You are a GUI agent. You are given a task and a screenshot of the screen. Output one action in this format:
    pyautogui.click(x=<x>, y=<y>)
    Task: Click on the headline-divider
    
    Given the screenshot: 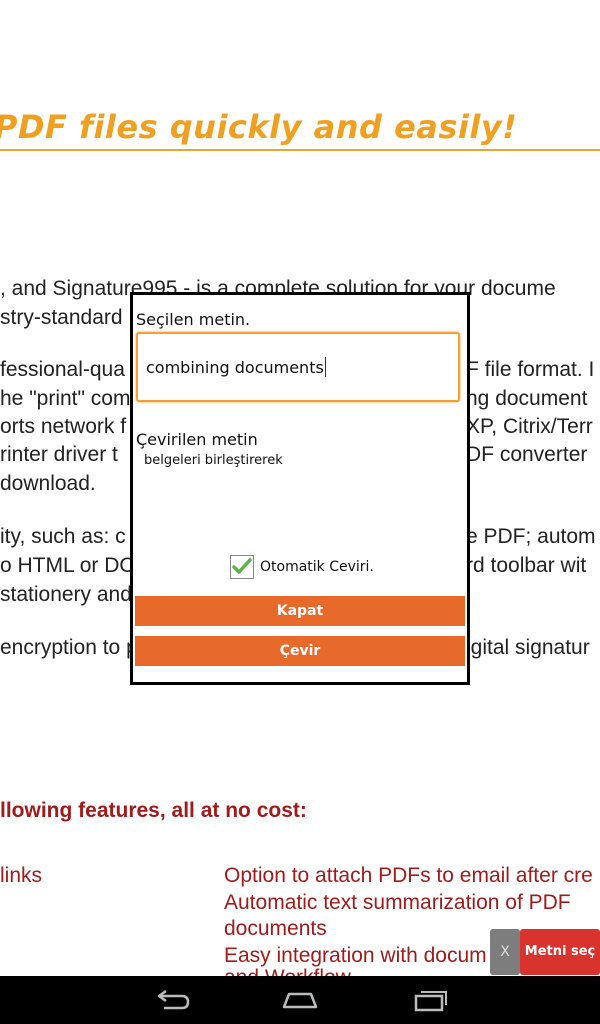 What is the action you would take?
    pyautogui.click(x=300, y=150)
    